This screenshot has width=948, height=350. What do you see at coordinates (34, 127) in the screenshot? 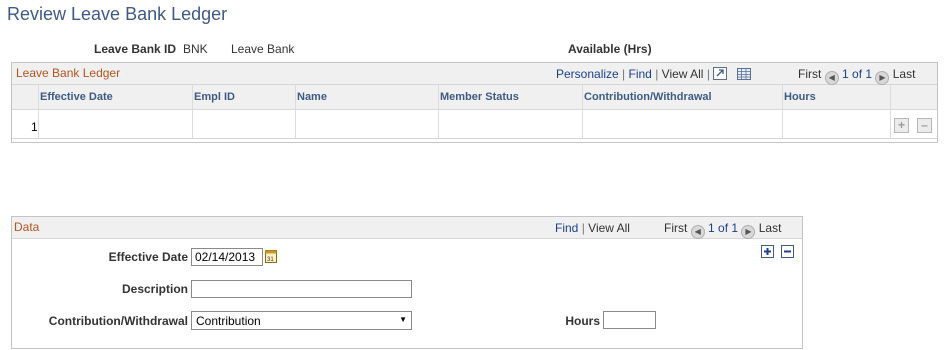
I see `row-number: 1` at bounding box center [34, 127].